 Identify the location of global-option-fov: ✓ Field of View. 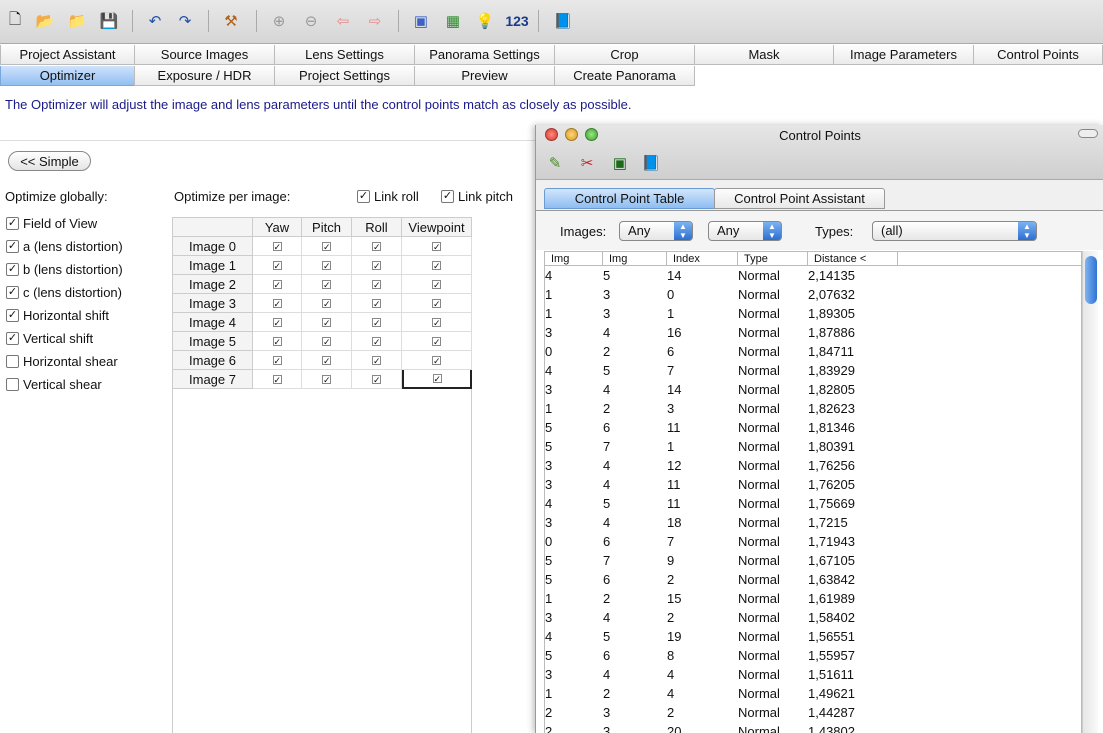
(51, 223).